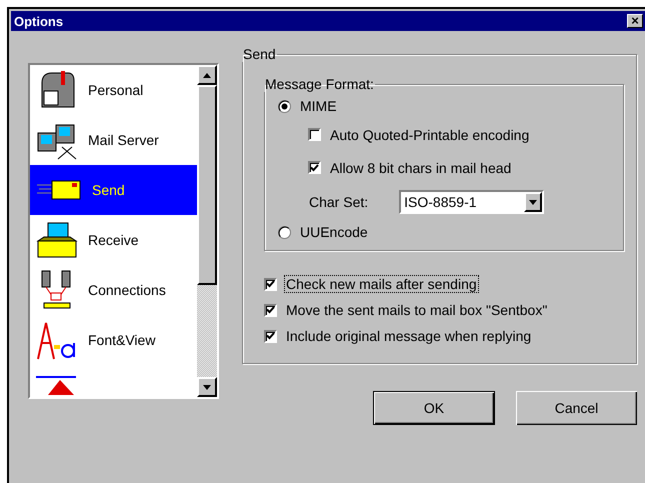  What do you see at coordinates (381, 284) in the screenshot?
I see `checkbox-label: Check new mails after sending` at bounding box center [381, 284].